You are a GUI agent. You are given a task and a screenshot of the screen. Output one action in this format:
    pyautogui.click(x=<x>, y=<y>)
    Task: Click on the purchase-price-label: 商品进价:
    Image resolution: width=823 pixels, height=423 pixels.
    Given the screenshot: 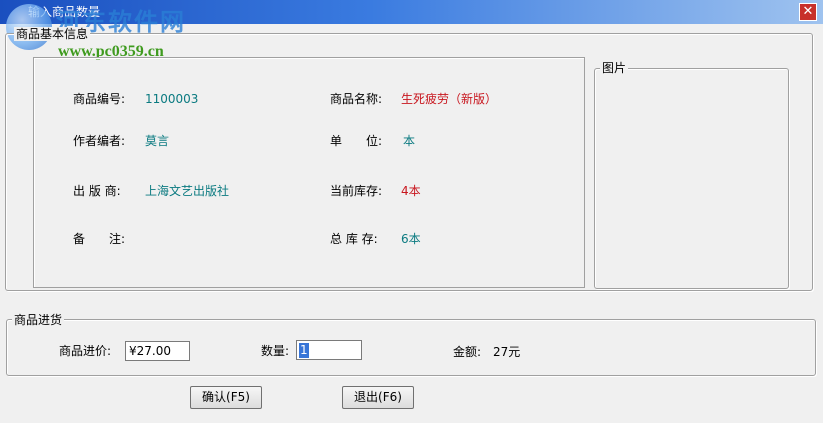 What is the action you would take?
    pyautogui.click(x=85, y=351)
    